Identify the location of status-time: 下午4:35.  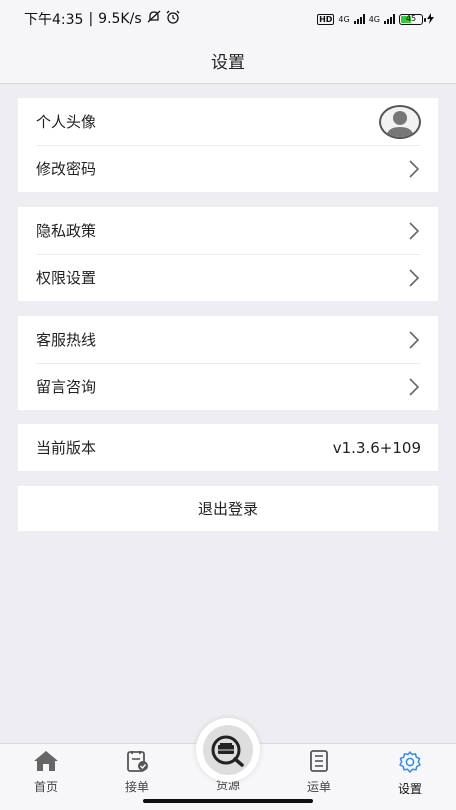
(54, 20).